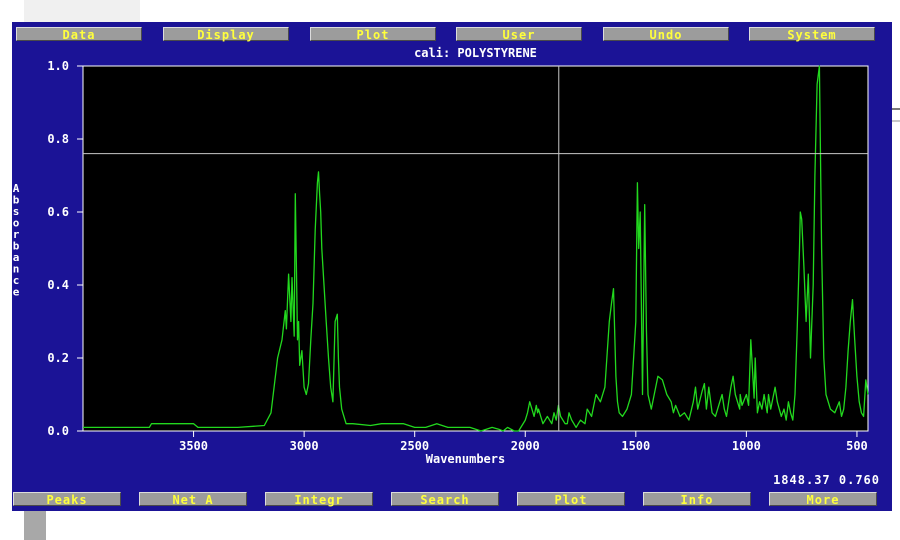 This screenshot has height=540, width=900. Describe the element at coordinates (304, 446) in the screenshot. I see `x-tick-label: 3000` at that location.